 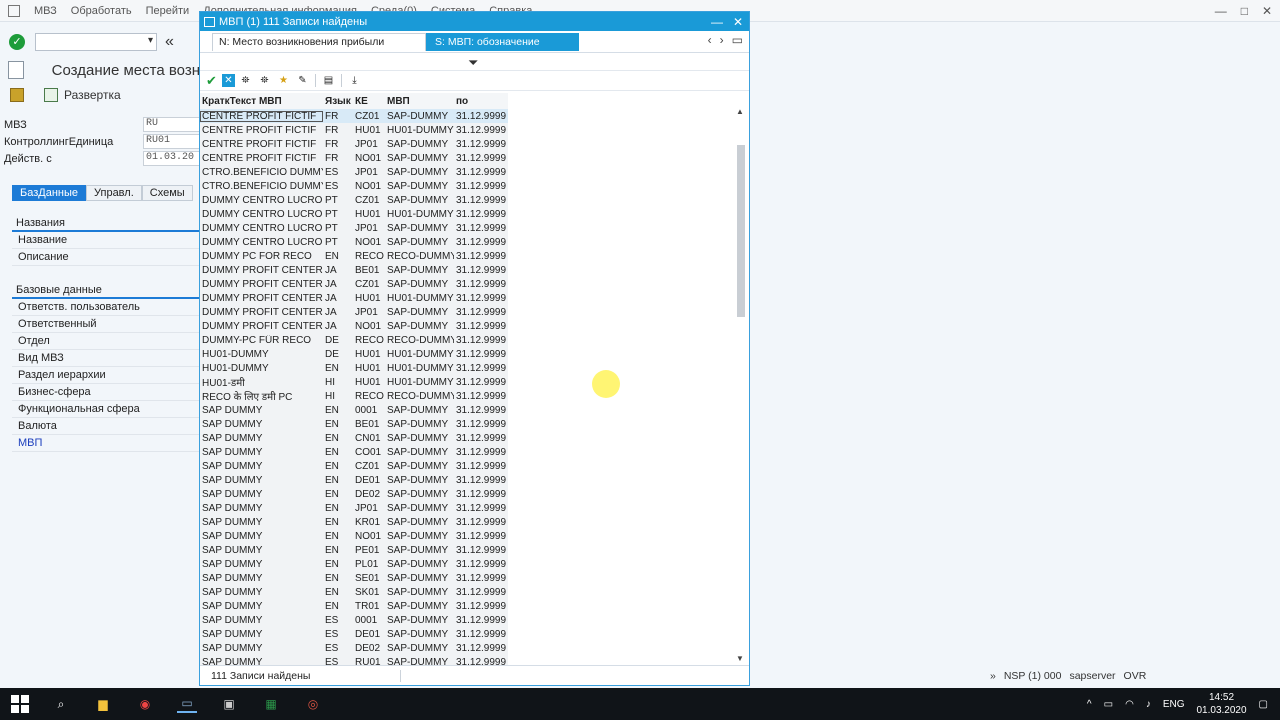 I want to click on table-row: SAP DUMMY EN CO01 SAP-DUMMY 31.12.9999, so click(x=354, y=452).